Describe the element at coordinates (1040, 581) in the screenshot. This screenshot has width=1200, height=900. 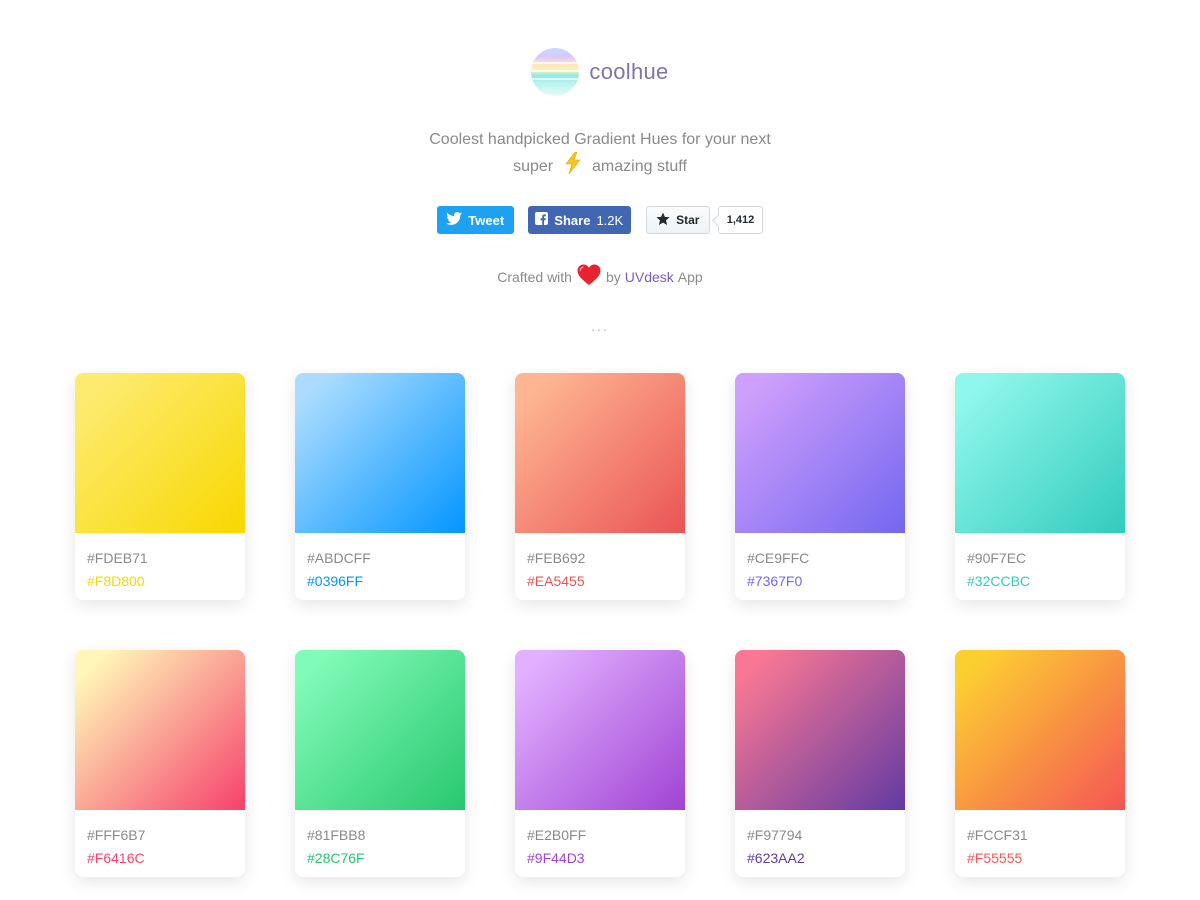
I see `gradient-color-end: #32CCBC` at that location.